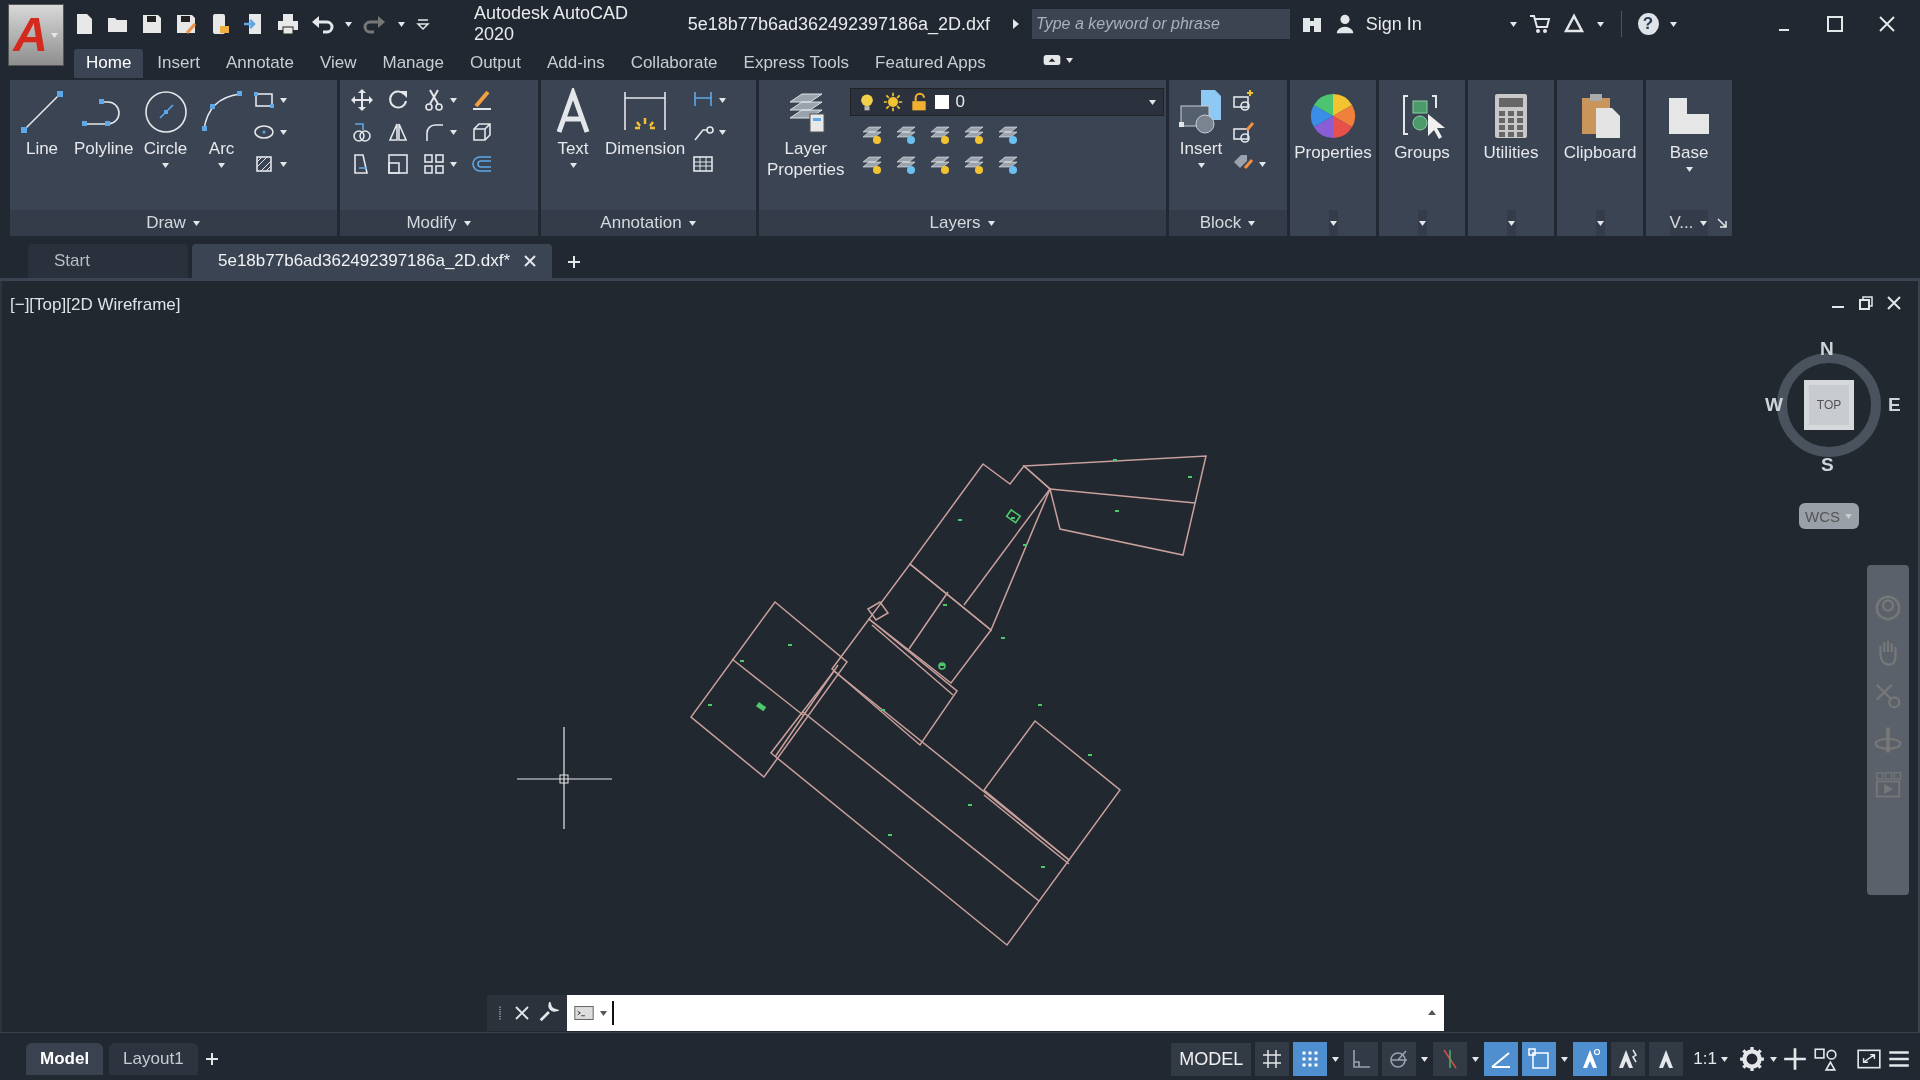 This screenshot has height=1080, width=1920. I want to click on plus-icon, so click(1795, 1059).